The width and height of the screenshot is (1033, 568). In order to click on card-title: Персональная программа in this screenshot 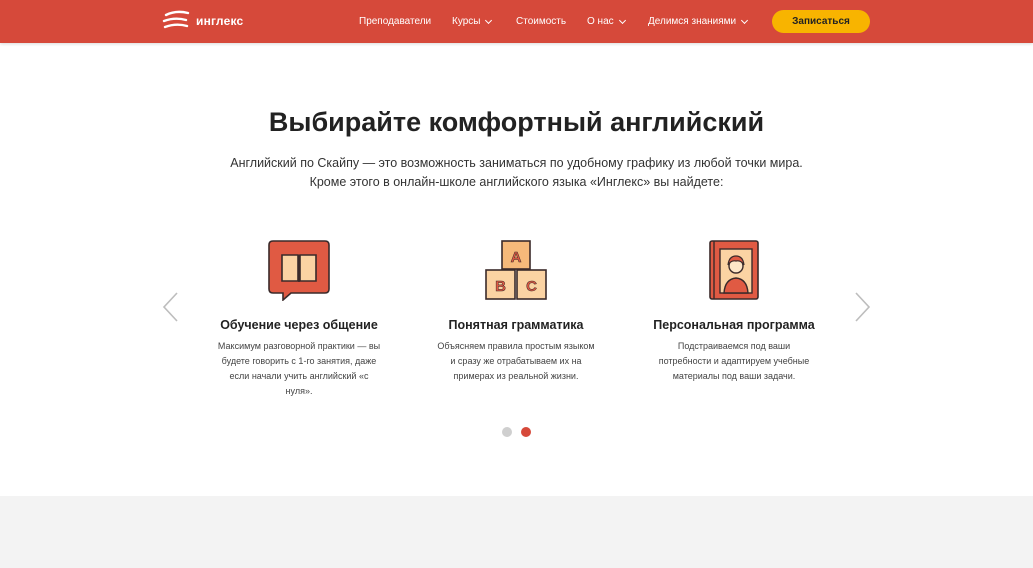, I will do `click(734, 325)`.